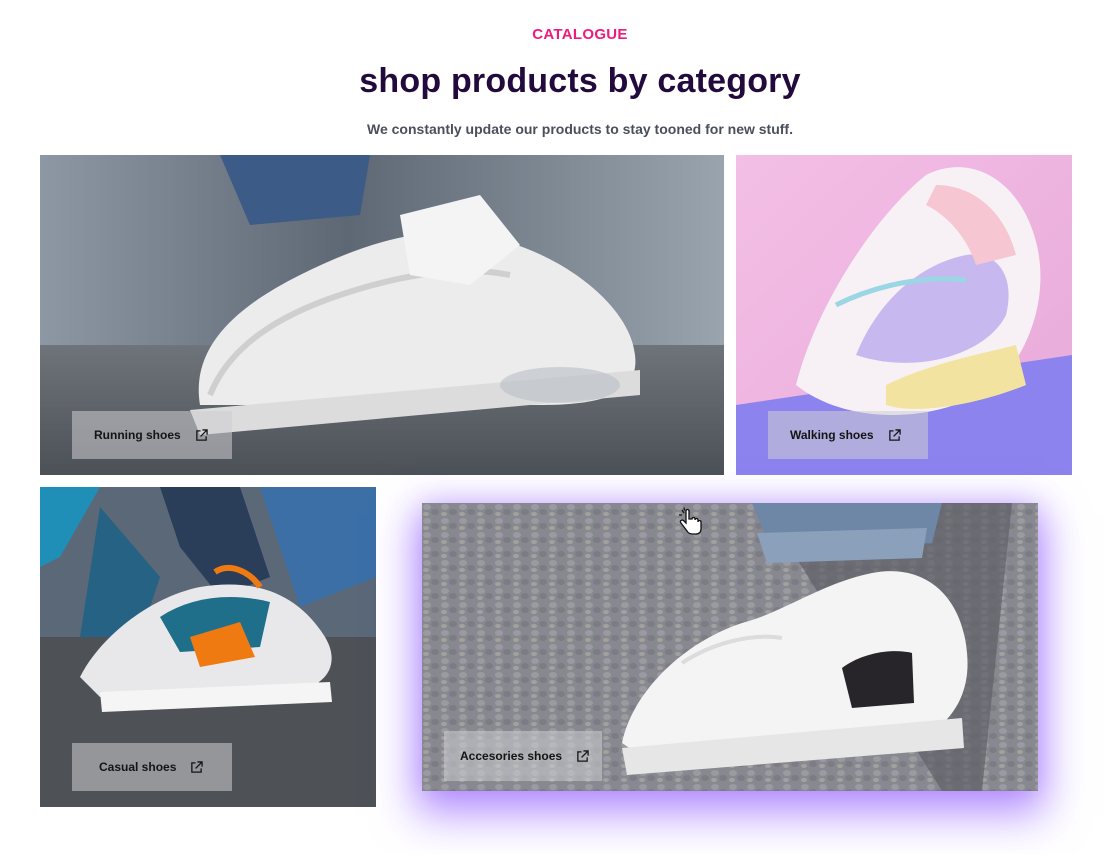  Describe the element at coordinates (208, 647) in the screenshot. I see `category-card-casual: Casual shoes` at that location.